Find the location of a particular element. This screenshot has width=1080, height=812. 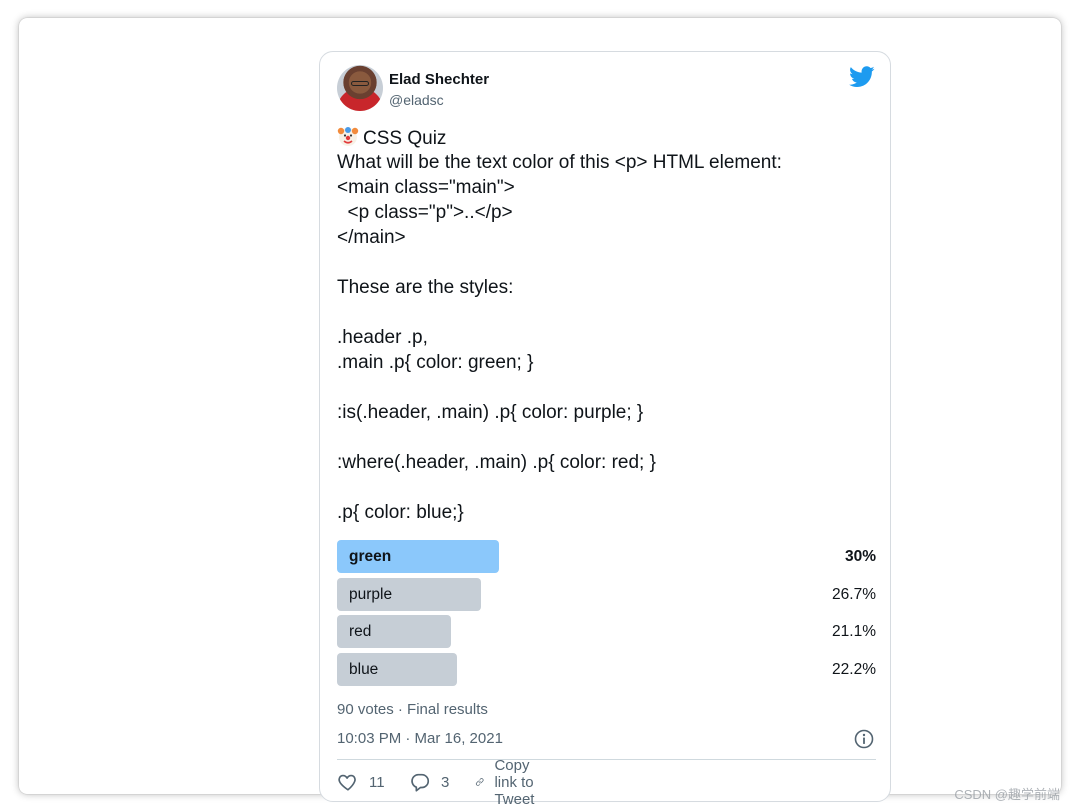

tweet-line: .p{ color: blue;} is located at coordinates (400, 512).